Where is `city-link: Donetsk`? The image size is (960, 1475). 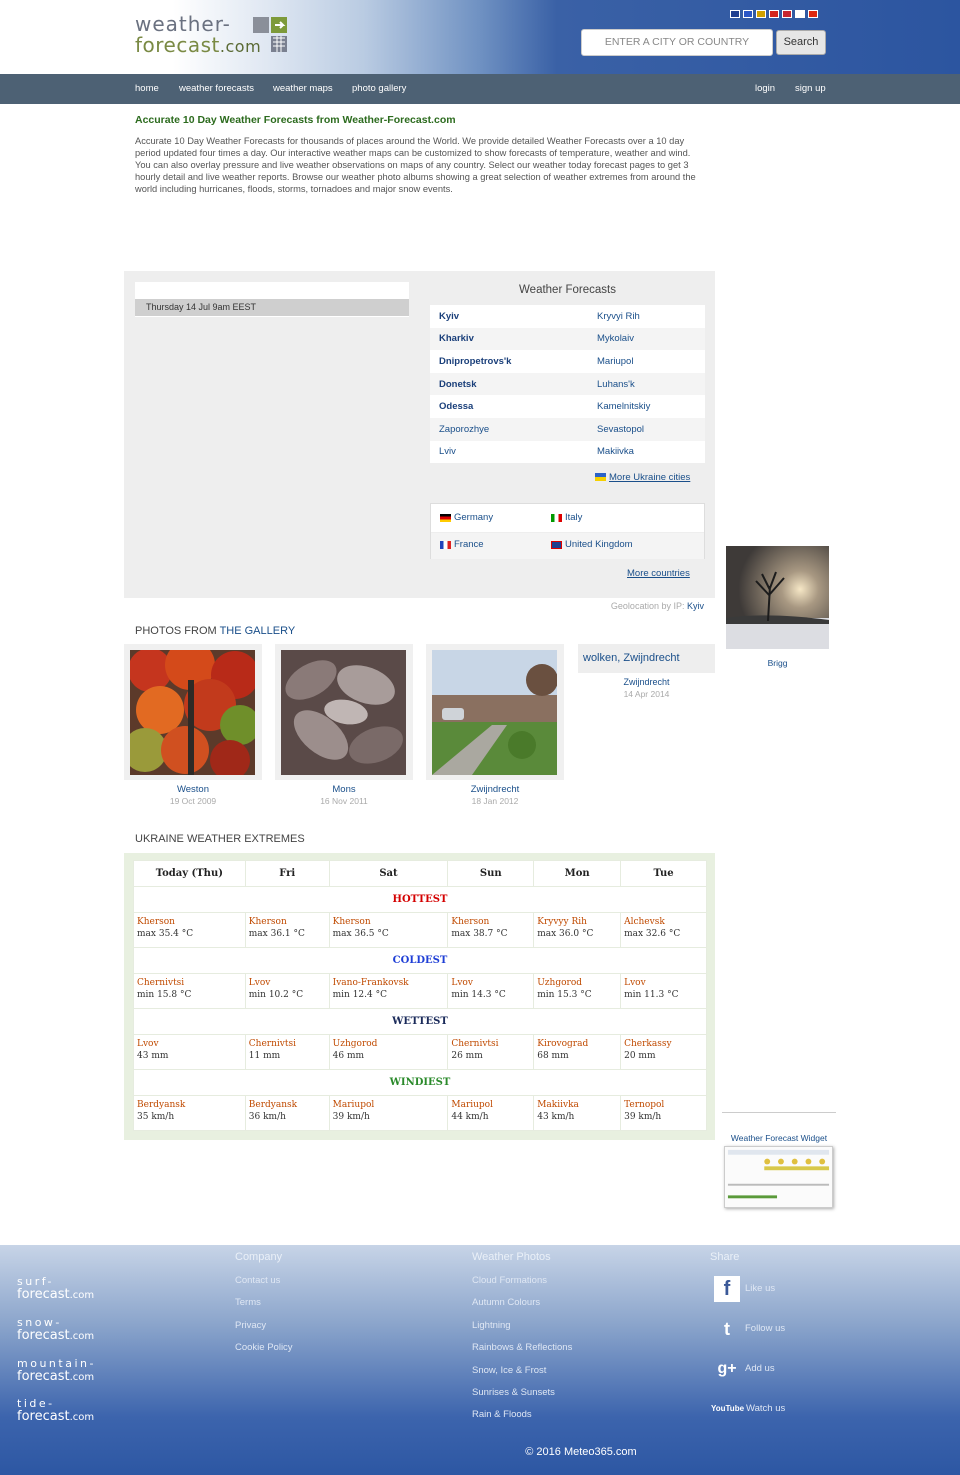
city-link: Donetsk is located at coordinates (509, 384).